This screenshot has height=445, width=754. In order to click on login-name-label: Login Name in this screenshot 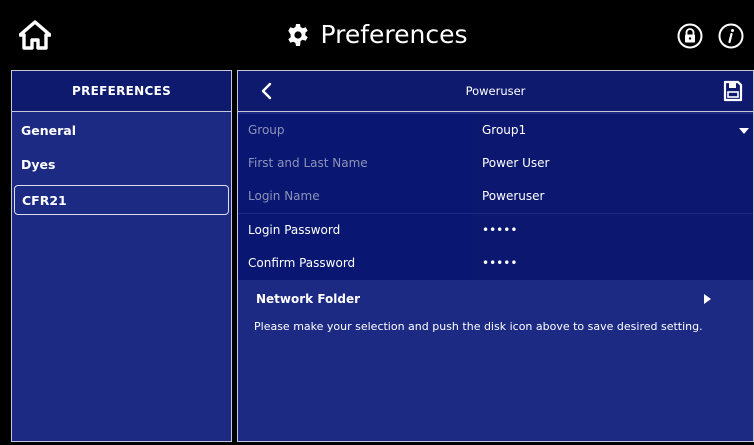, I will do `click(355, 196)`.